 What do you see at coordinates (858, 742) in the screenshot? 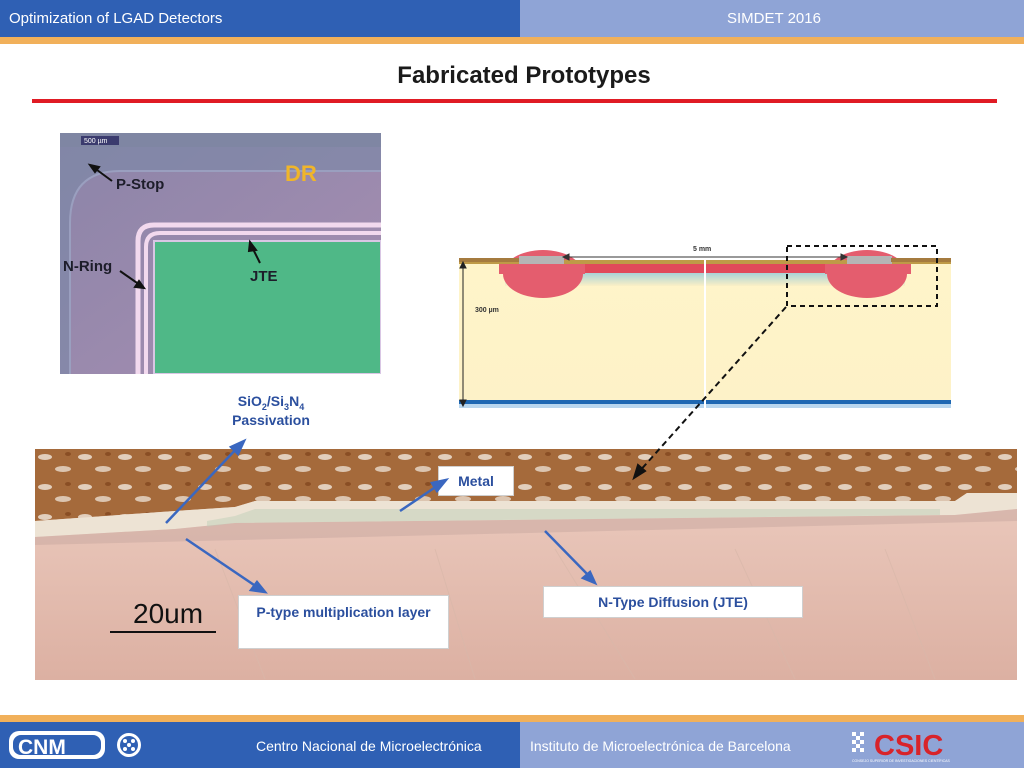
I see `csic-emblem-icon` at bounding box center [858, 742].